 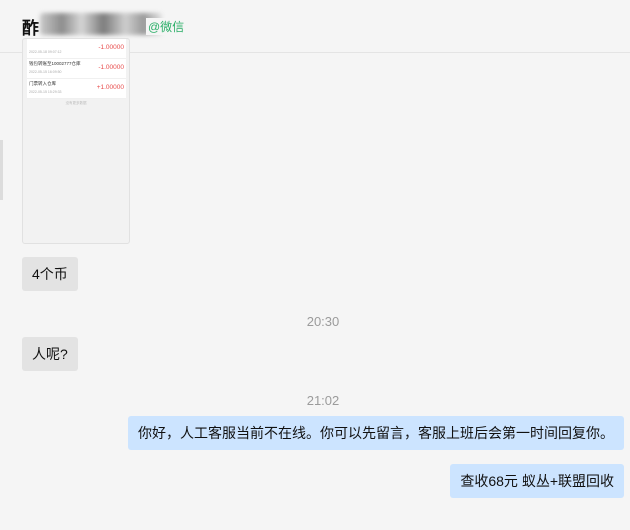 I want to click on record-name: 门票转入仓库, so click(x=42, y=83).